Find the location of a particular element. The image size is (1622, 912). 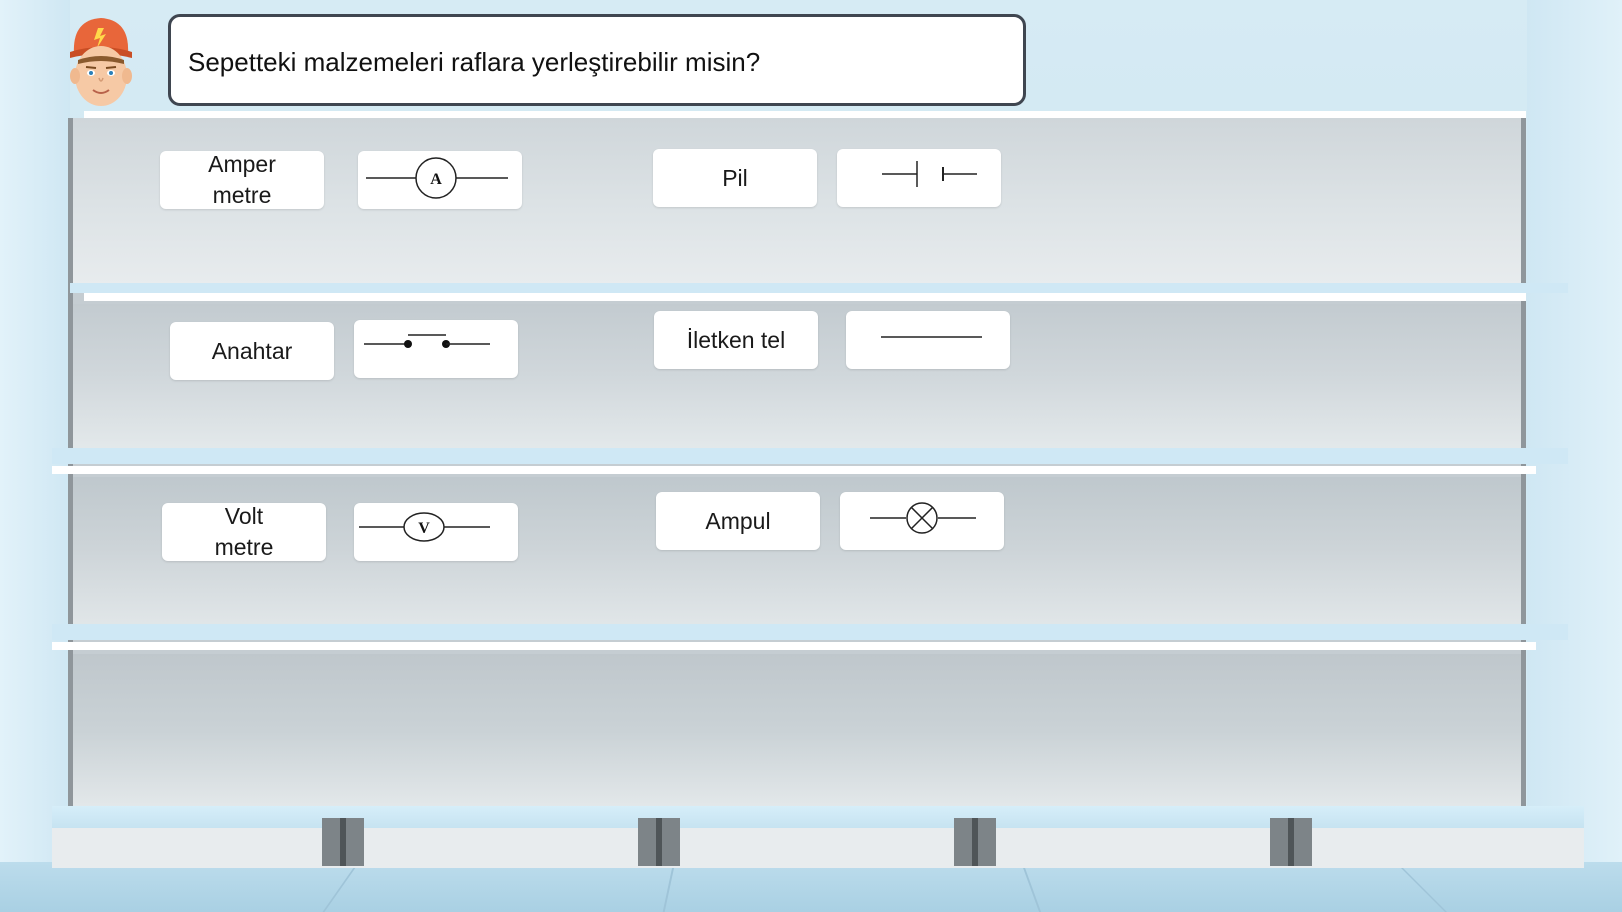

battery-symbol-icon is located at coordinates (929, 174).